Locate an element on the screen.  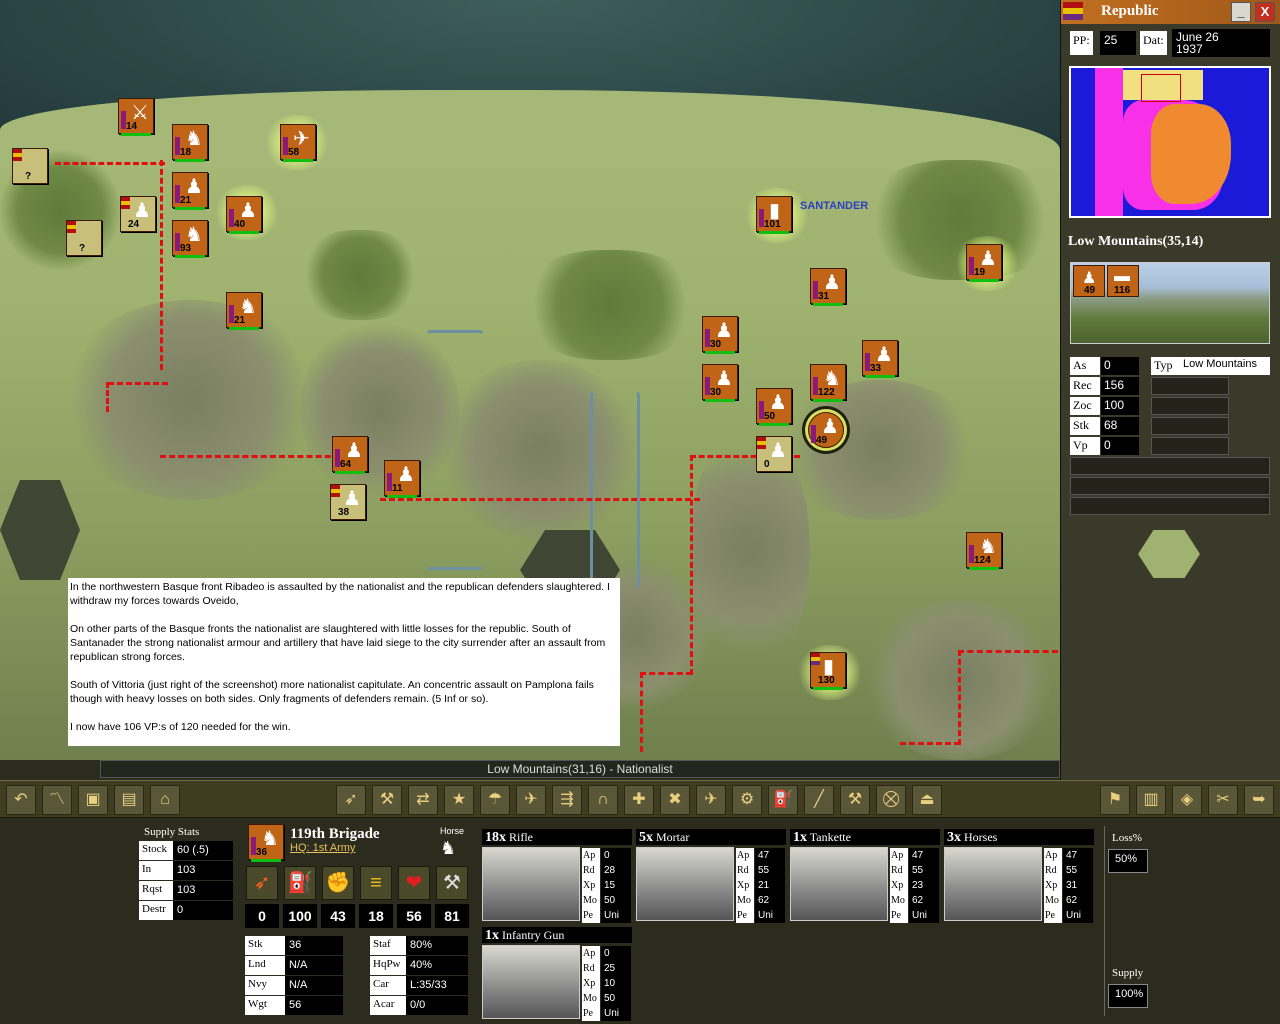
unit-counter: ♟ 21 is located at coordinates (190, 191).